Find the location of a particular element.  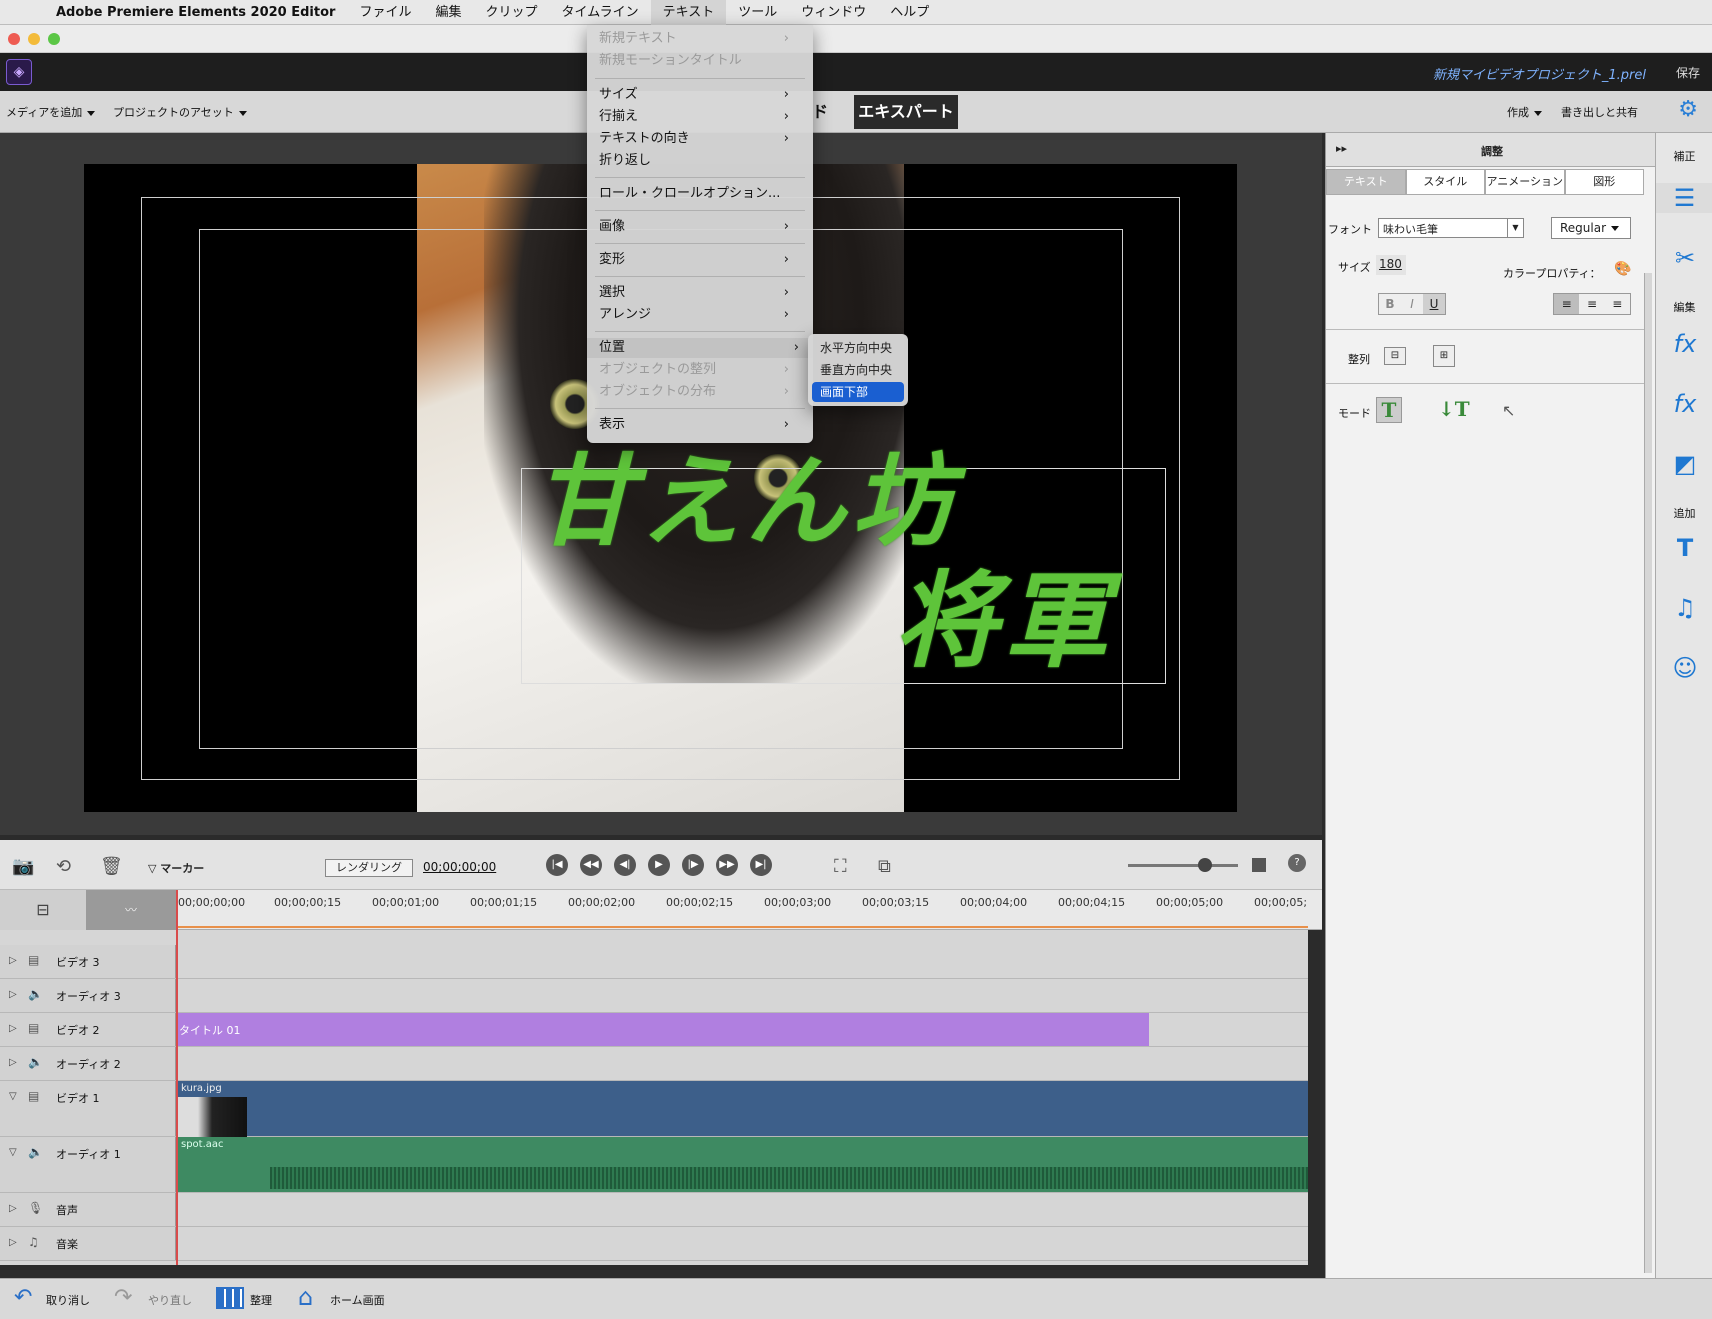

tab-text: テキスト is located at coordinates (1366, 182).